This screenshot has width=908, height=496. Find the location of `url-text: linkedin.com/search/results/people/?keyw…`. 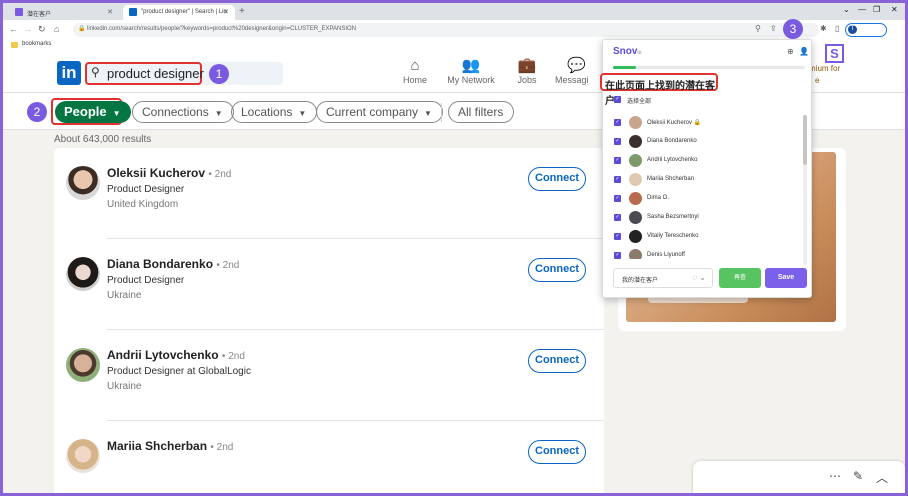

url-text: linkedin.com/search/results/people/?keyw… is located at coordinates (222, 29).